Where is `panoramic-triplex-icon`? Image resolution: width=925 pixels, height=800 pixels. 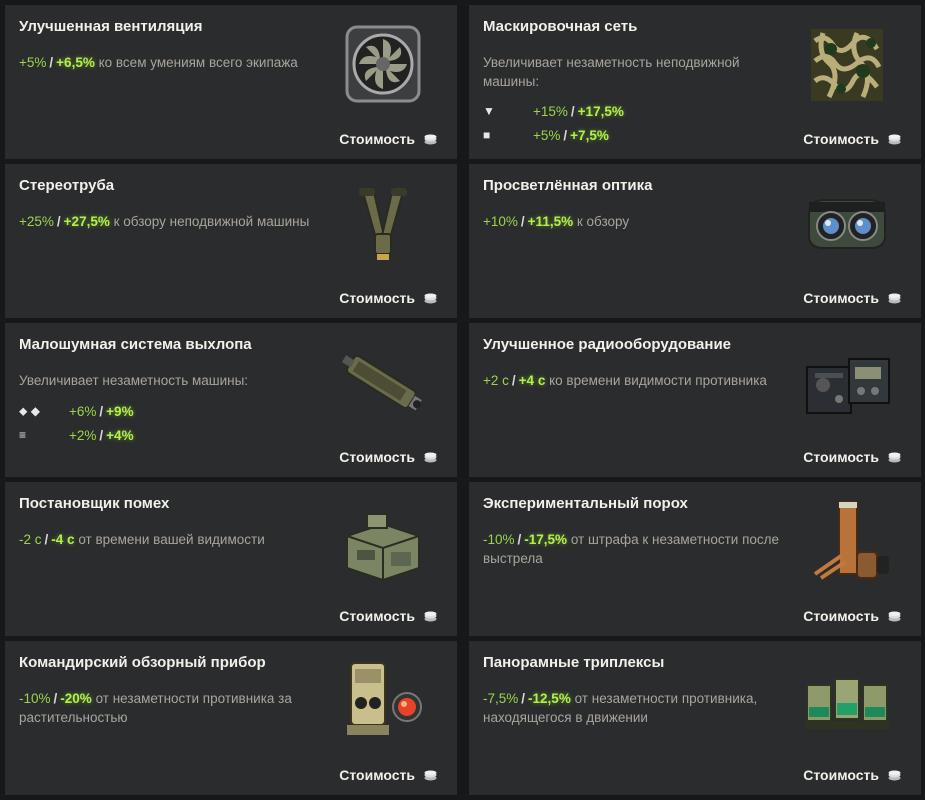 panoramic-triplex-icon is located at coordinates (847, 703).